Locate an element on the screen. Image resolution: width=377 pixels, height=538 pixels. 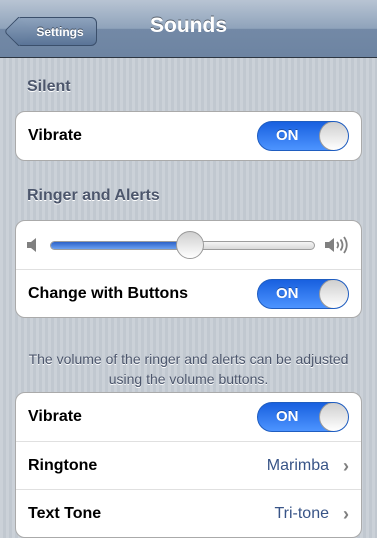
vibrate-row: Vibrate ON is located at coordinates (188, 417).